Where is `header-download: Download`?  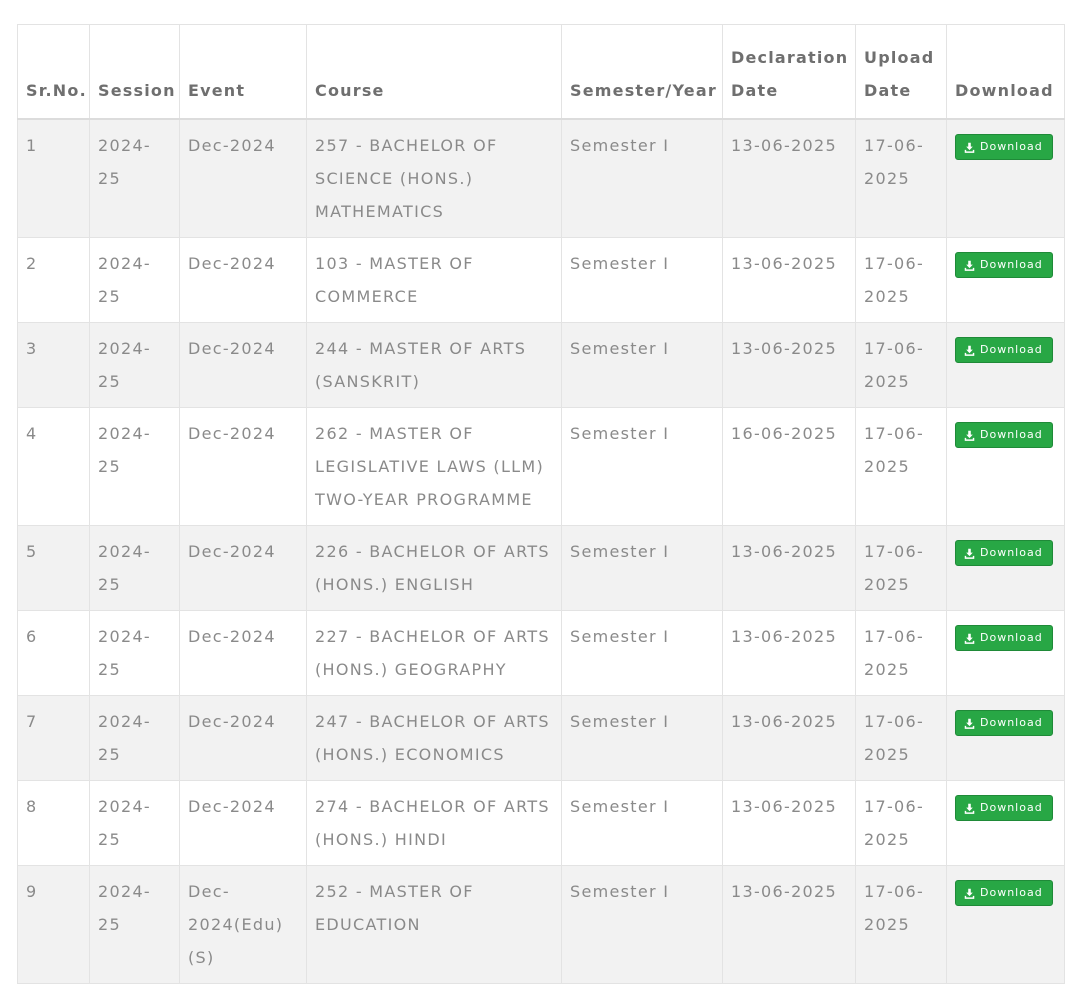
header-download: Download is located at coordinates (1005, 72).